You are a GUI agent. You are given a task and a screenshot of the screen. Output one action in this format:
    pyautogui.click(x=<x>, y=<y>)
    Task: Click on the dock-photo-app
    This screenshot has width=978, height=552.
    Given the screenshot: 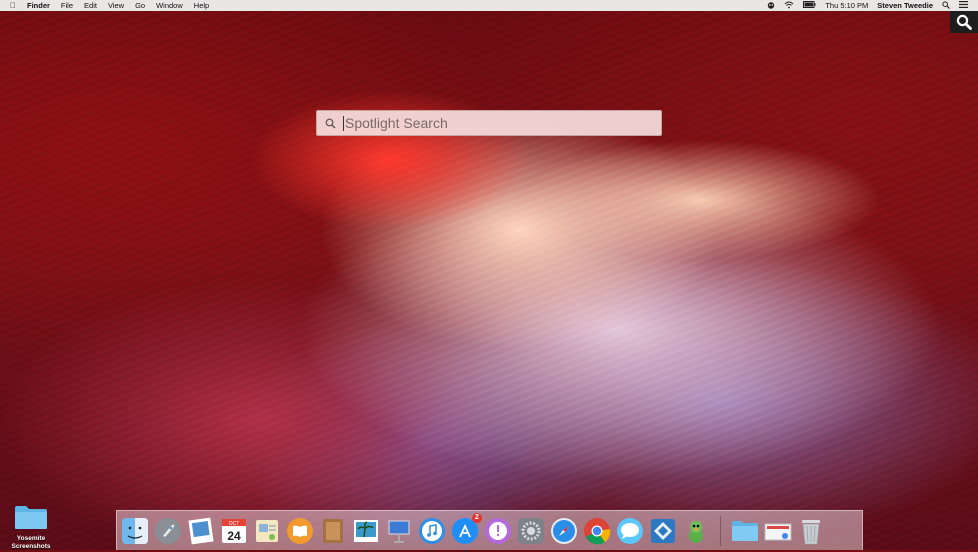 What is the action you would take?
    pyautogui.click(x=366, y=534)
    